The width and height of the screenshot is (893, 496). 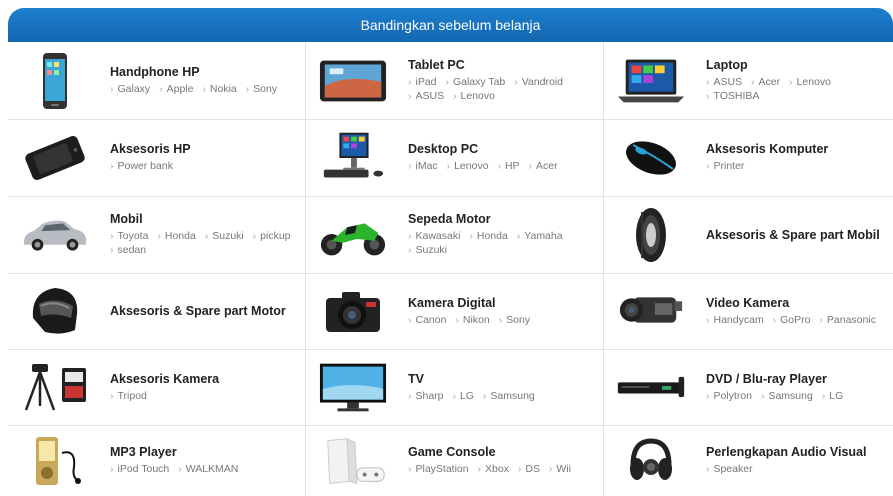 What do you see at coordinates (538, 82) in the screenshot?
I see `subcategory-link: Vandroid` at bounding box center [538, 82].